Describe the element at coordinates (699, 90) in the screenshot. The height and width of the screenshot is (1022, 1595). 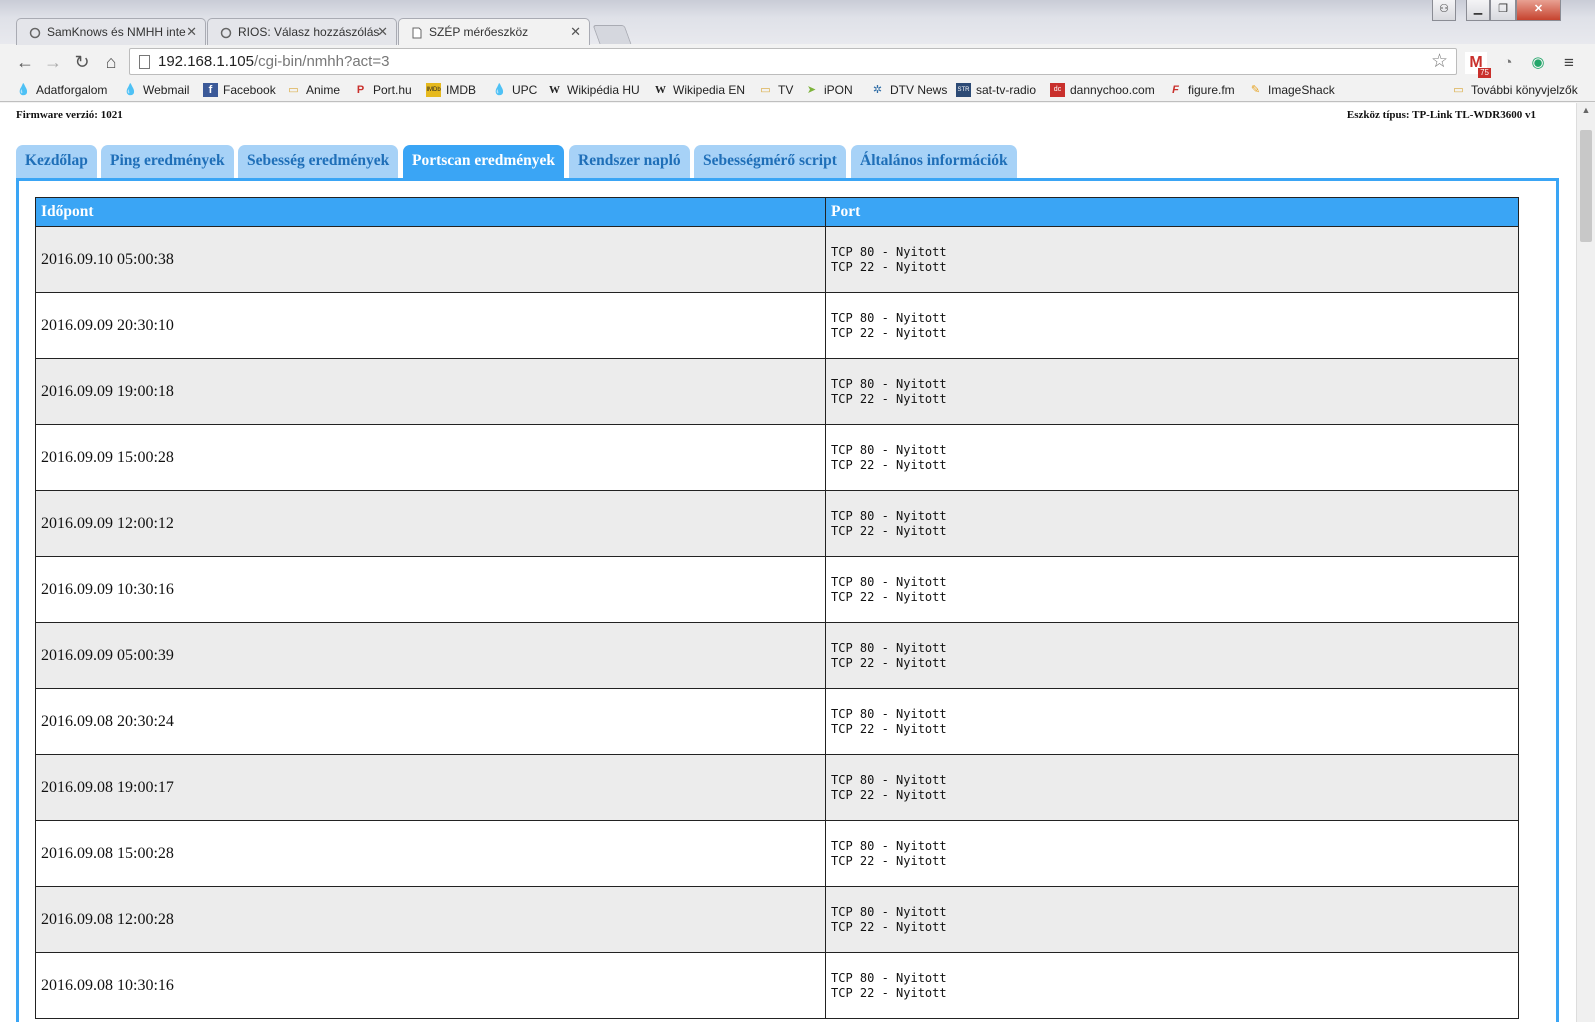
I see `bookmark-wikipedia-en: W Wikipedia EN` at that location.